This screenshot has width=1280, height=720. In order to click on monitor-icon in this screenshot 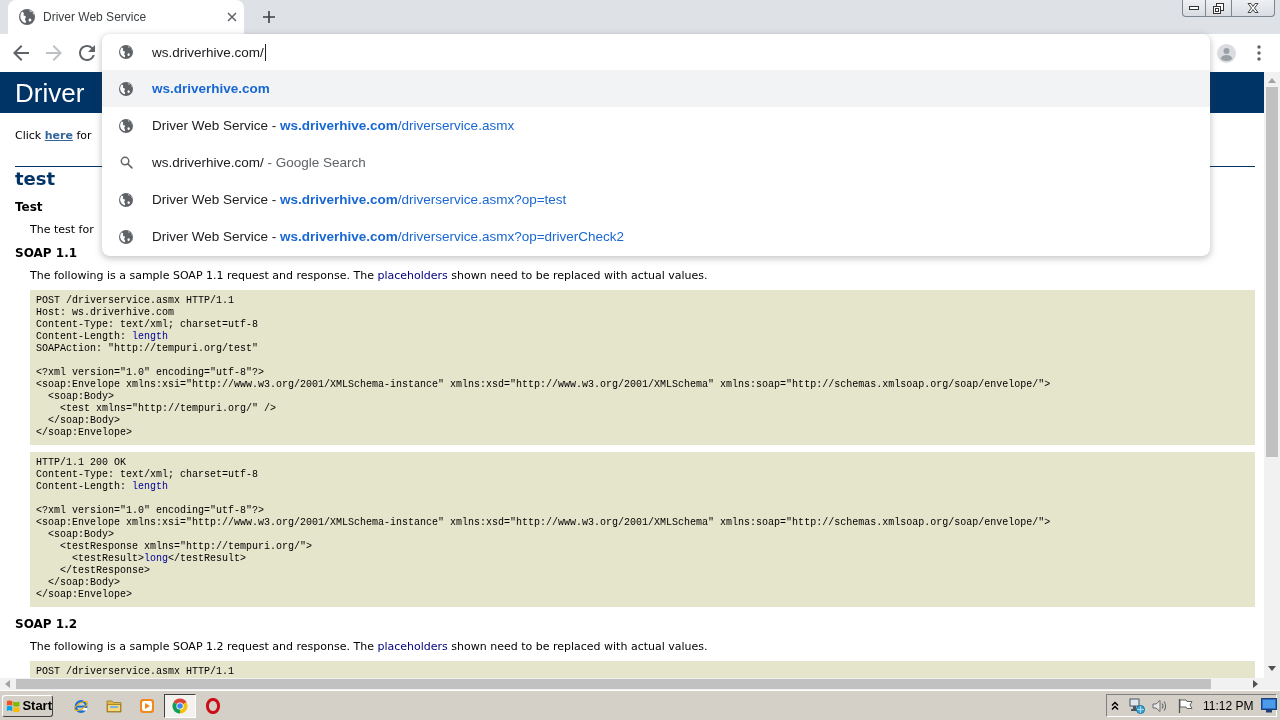, I will do `click(1269, 705)`.